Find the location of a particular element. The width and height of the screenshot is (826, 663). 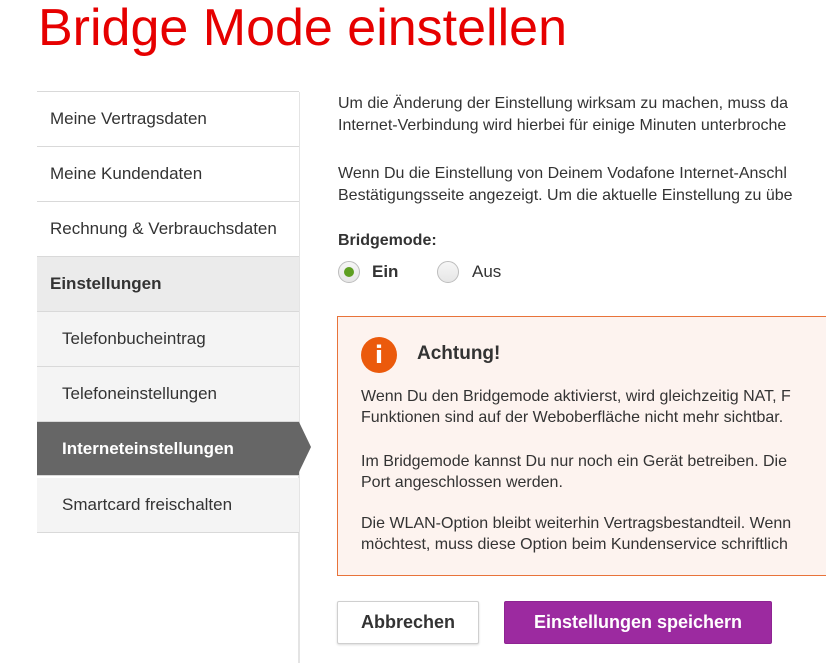

sidebar-item-interneteinstellungen: Interneteinstellungen is located at coordinates (174, 449).